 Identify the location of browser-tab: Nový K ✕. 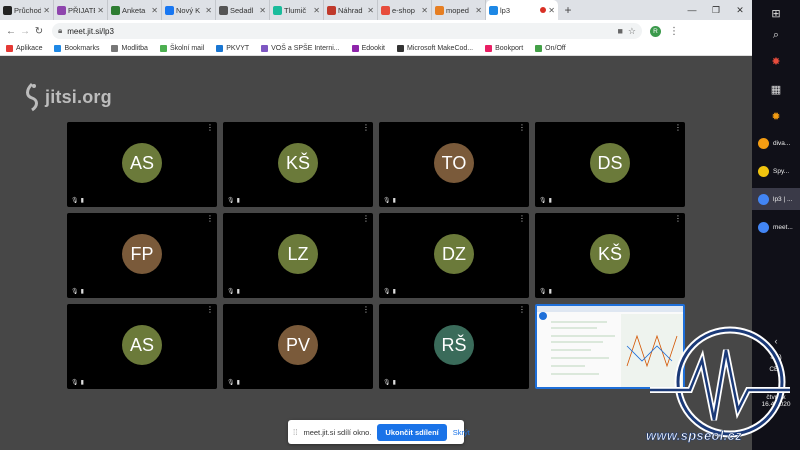
(189, 10).